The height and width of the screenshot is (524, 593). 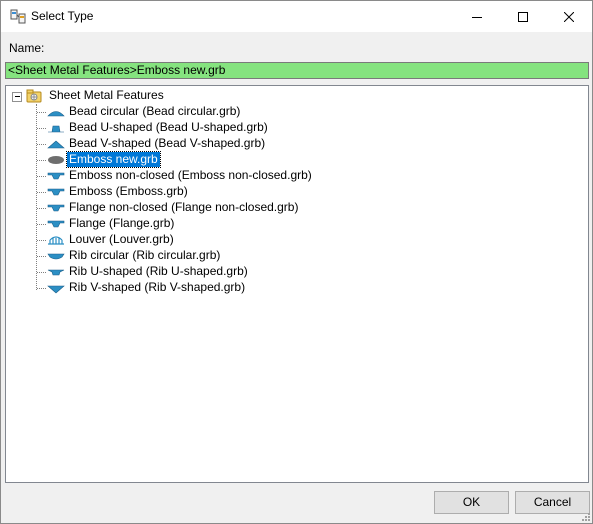 What do you see at coordinates (56, 129) in the screenshot?
I see `bead-u-shaped-icon` at bounding box center [56, 129].